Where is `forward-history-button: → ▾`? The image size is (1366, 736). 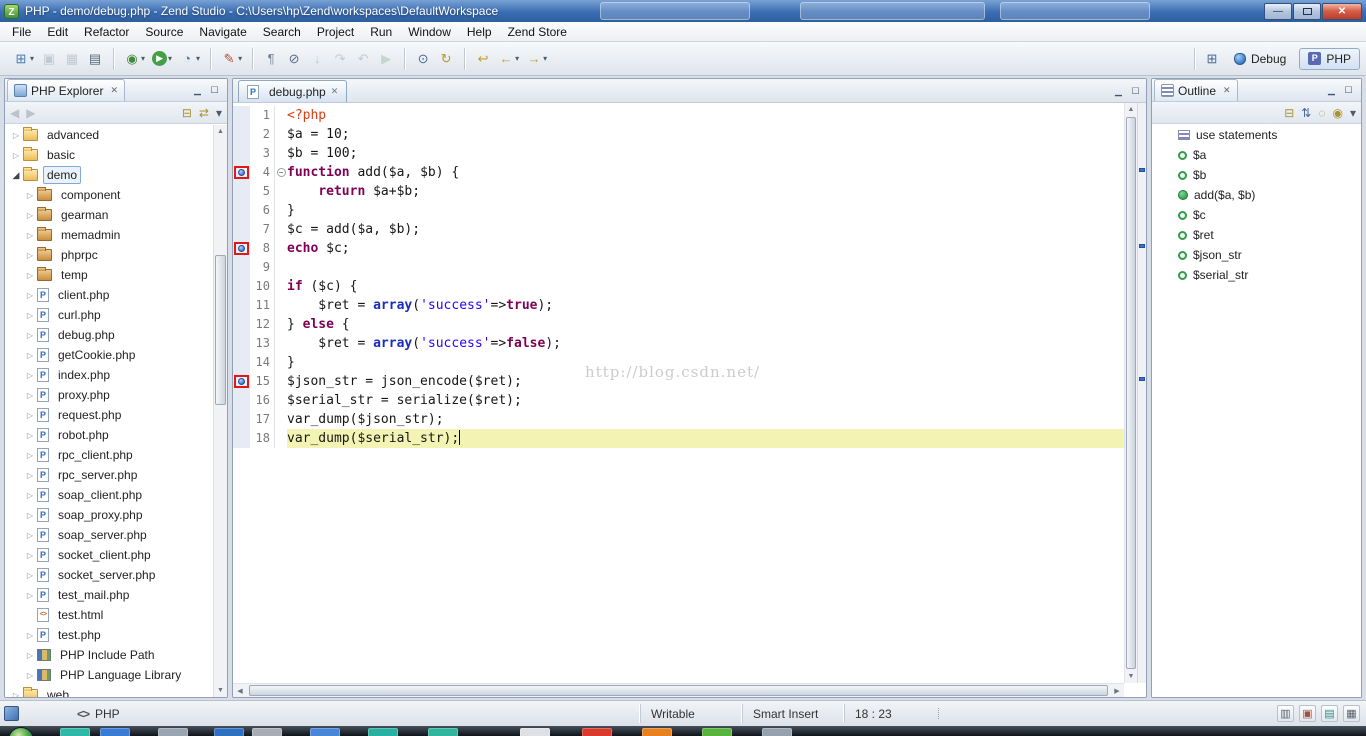
forward-history-button: → ▾ is located at coordinates (536, 59).